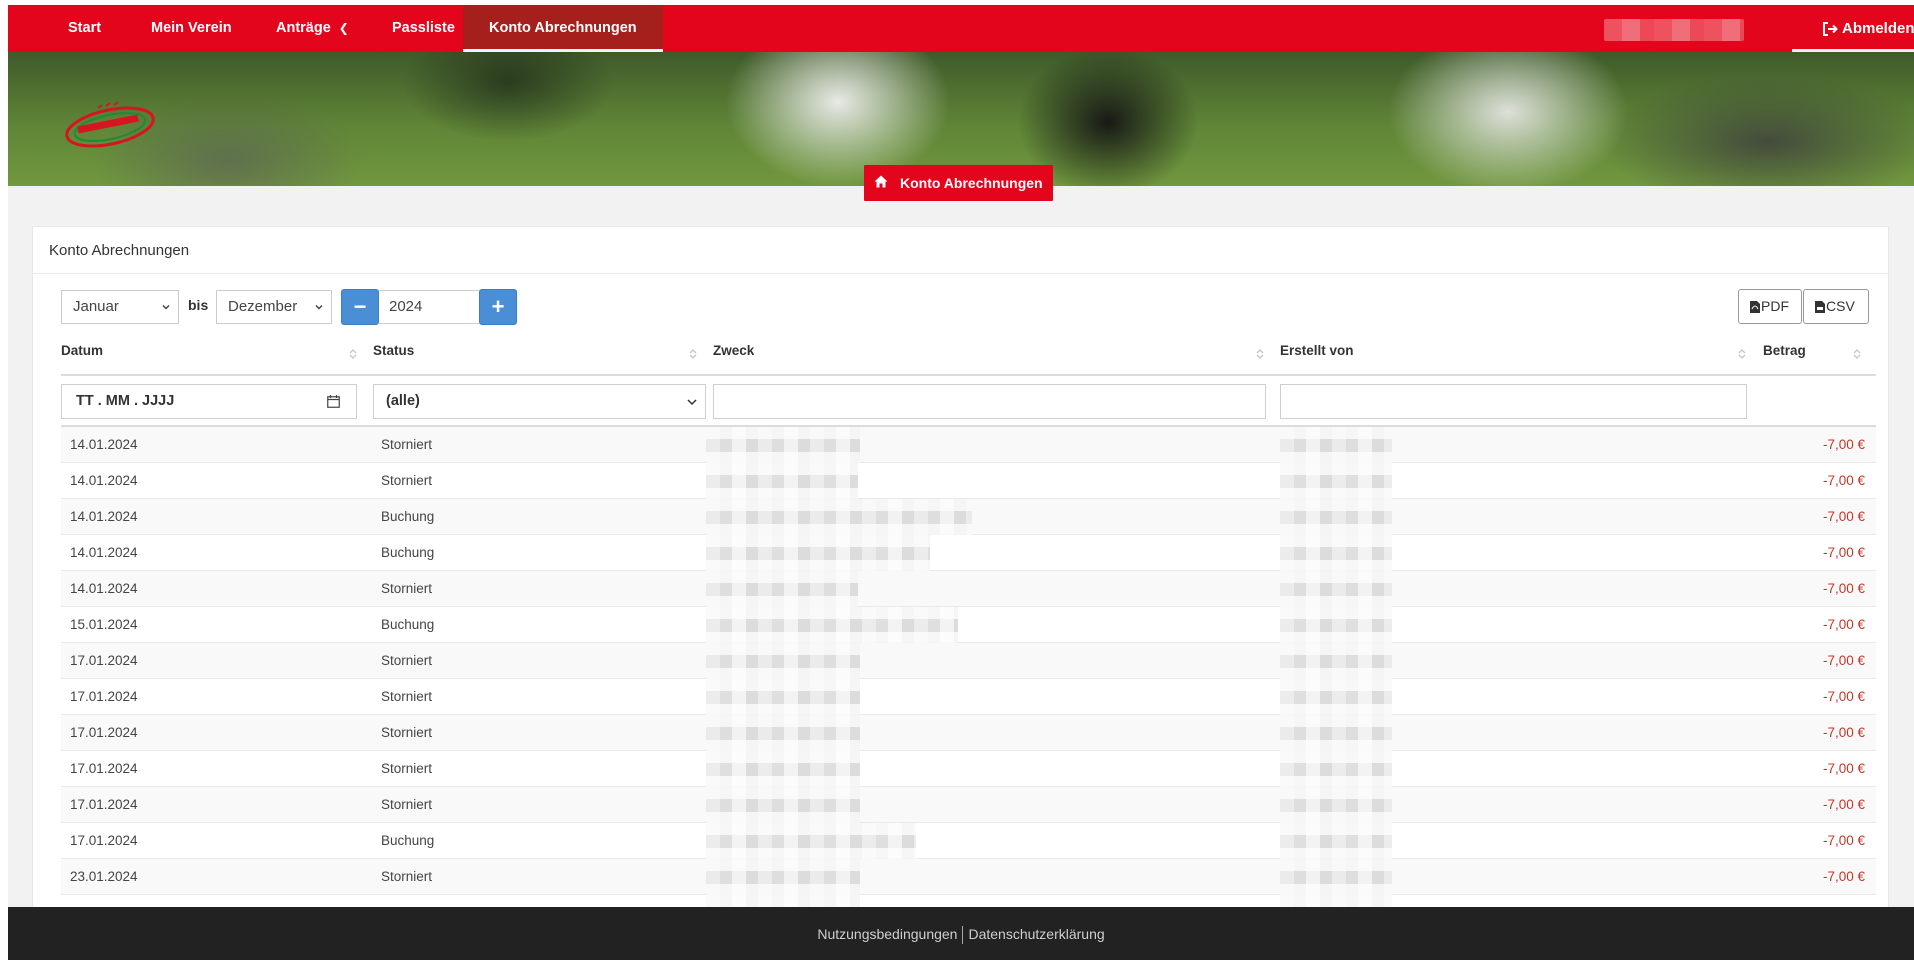 This screenshot has height=960, width=1914. What do you see at coordinates (1674, 30) in the screenshot?
I see `user-name-redacted` at bounding box center [1674, 30].